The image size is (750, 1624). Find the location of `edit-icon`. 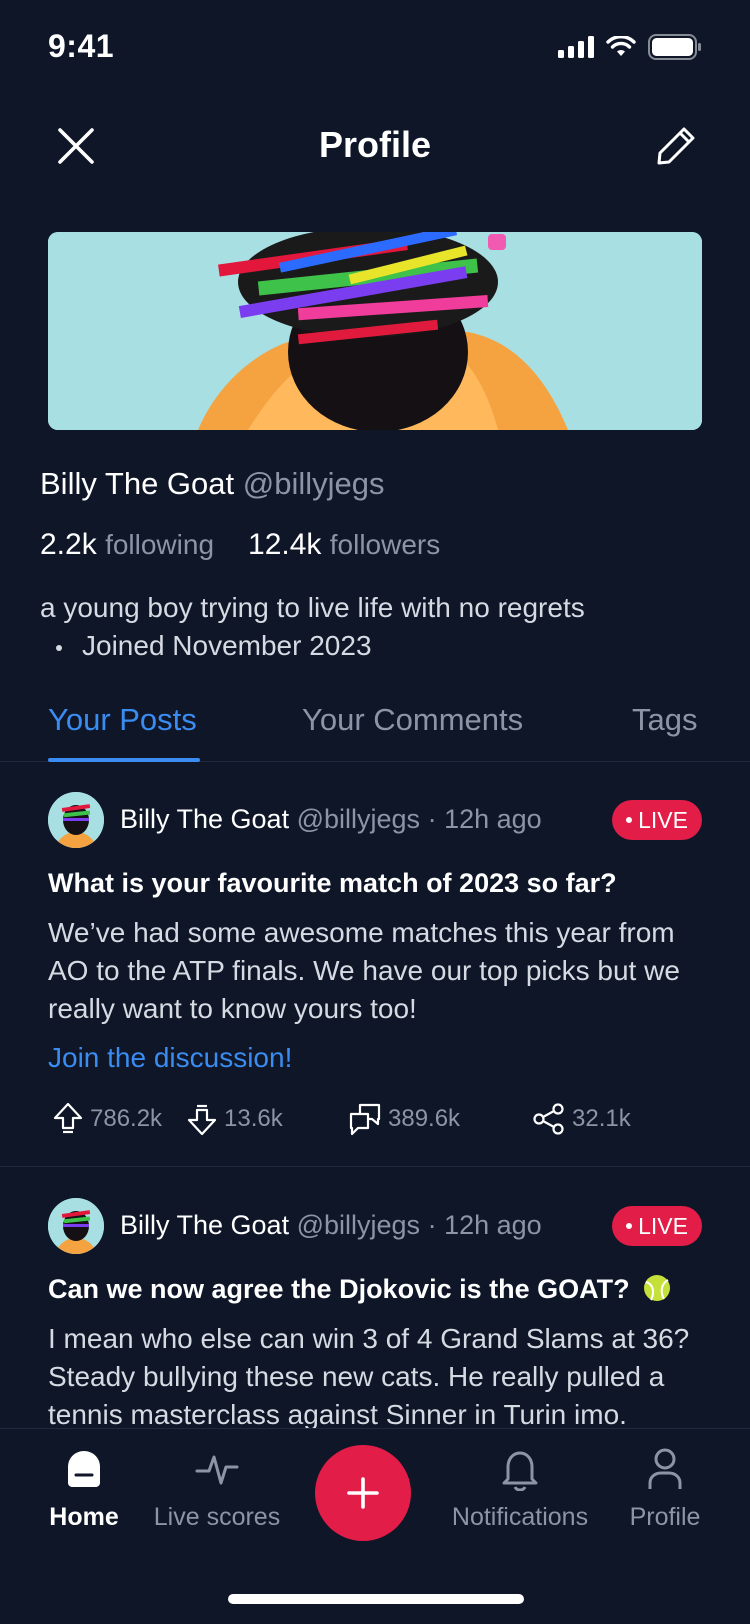

edit-icon is located at coordinates (676, 146).